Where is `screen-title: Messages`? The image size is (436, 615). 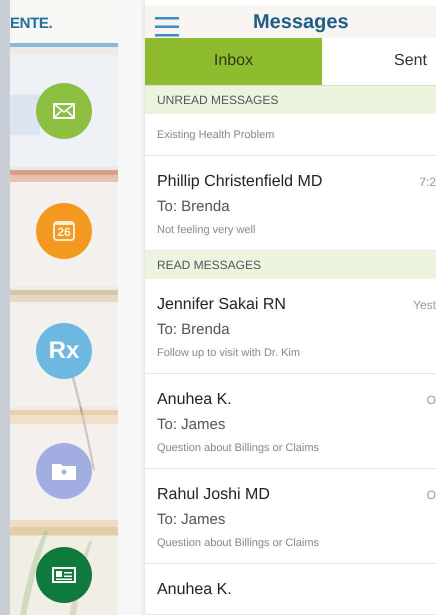 screen-title: Messages is located at coordinates (301, 22).